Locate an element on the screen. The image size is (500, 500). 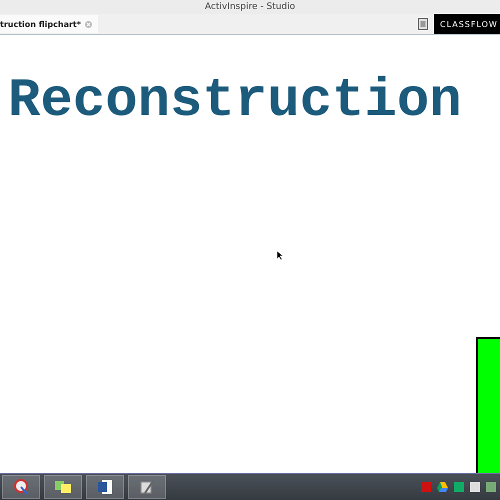
page-icon is located at coordinates (423, 24).